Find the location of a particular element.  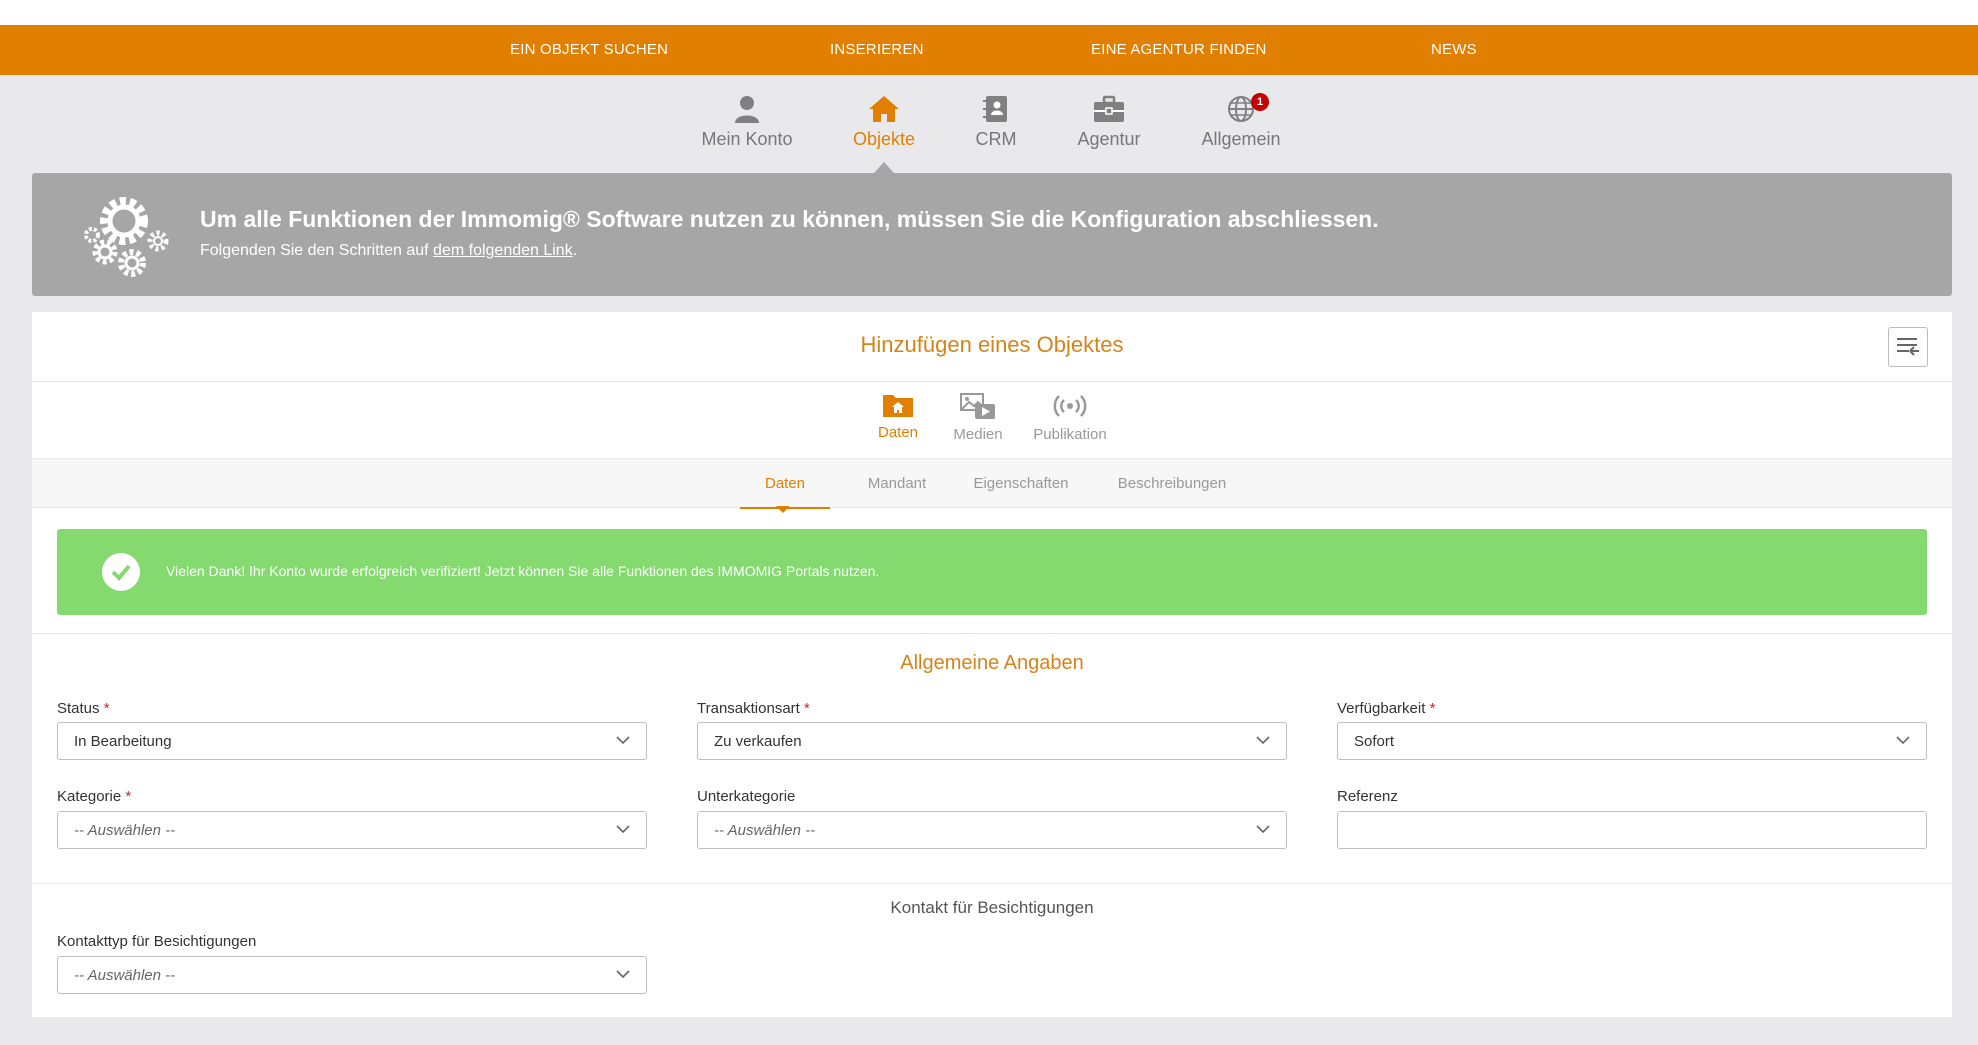

unterkategorie-placeholder: -- Auswählen -- is located at coordinates (765, 830).